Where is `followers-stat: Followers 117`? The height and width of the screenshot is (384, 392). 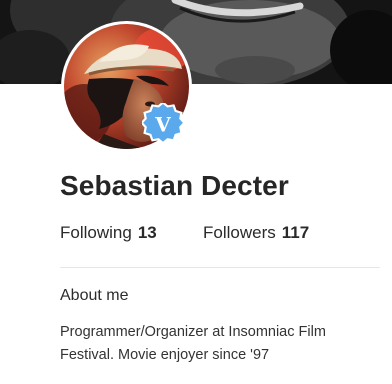 followers-stat: Followers 117 is located at coordinates (256, 233).